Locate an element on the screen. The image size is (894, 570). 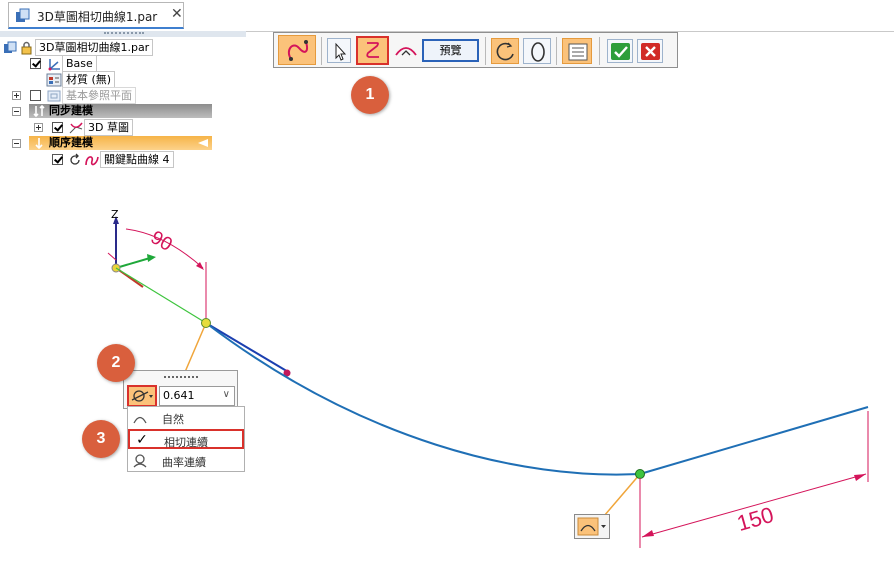
tangent-handle-line is located at coordinates (248, 348).